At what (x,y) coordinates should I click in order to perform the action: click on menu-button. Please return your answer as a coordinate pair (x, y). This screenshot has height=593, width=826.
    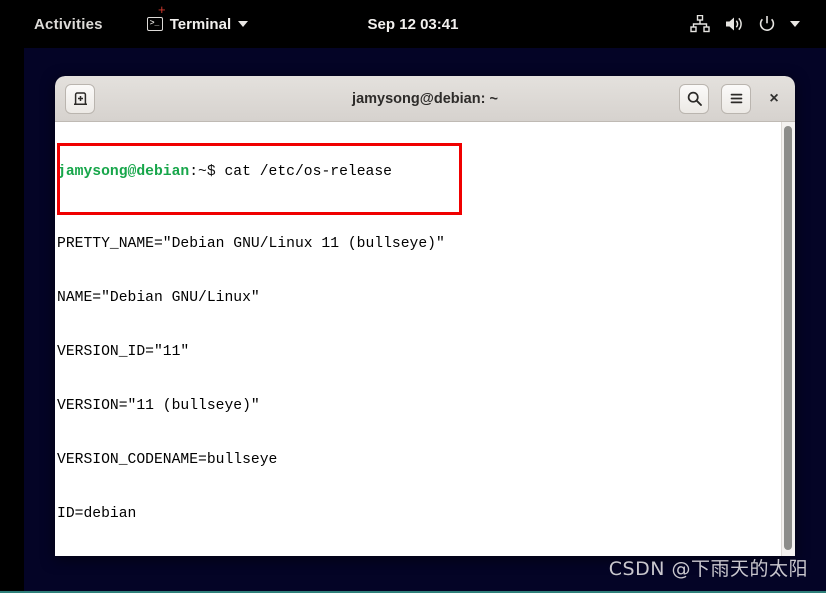
    Looking at the image, I should click on (736, 98).